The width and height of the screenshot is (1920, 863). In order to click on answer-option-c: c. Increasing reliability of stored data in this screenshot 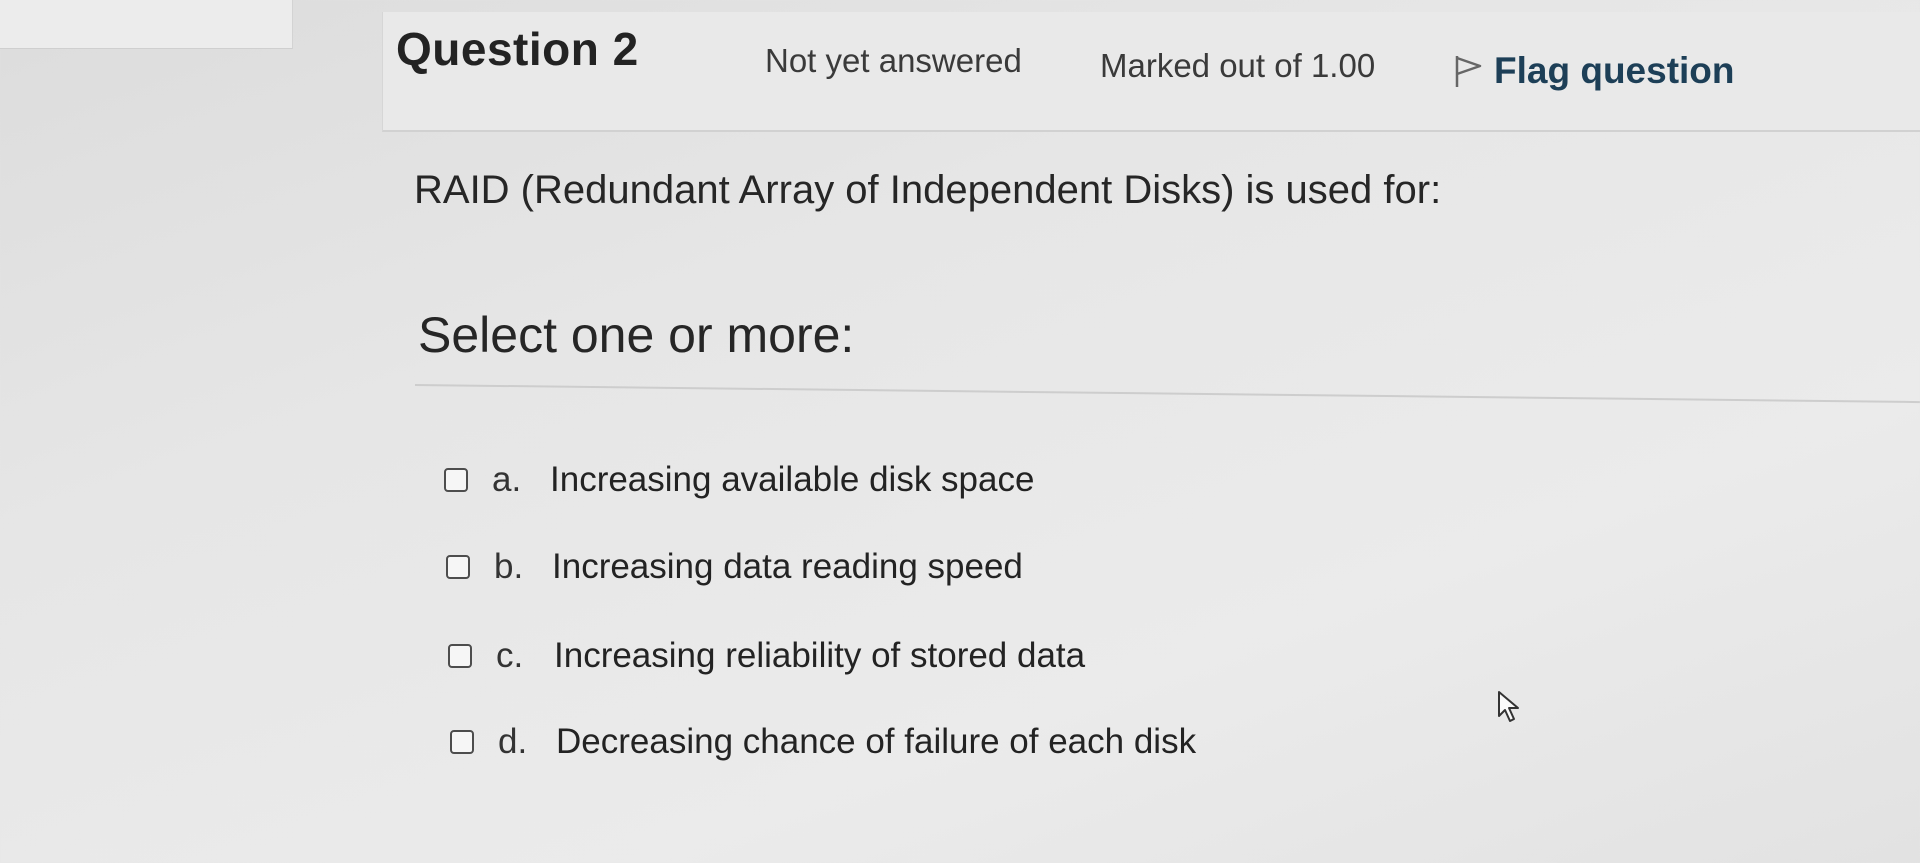, I will do `click(766, 656)`.